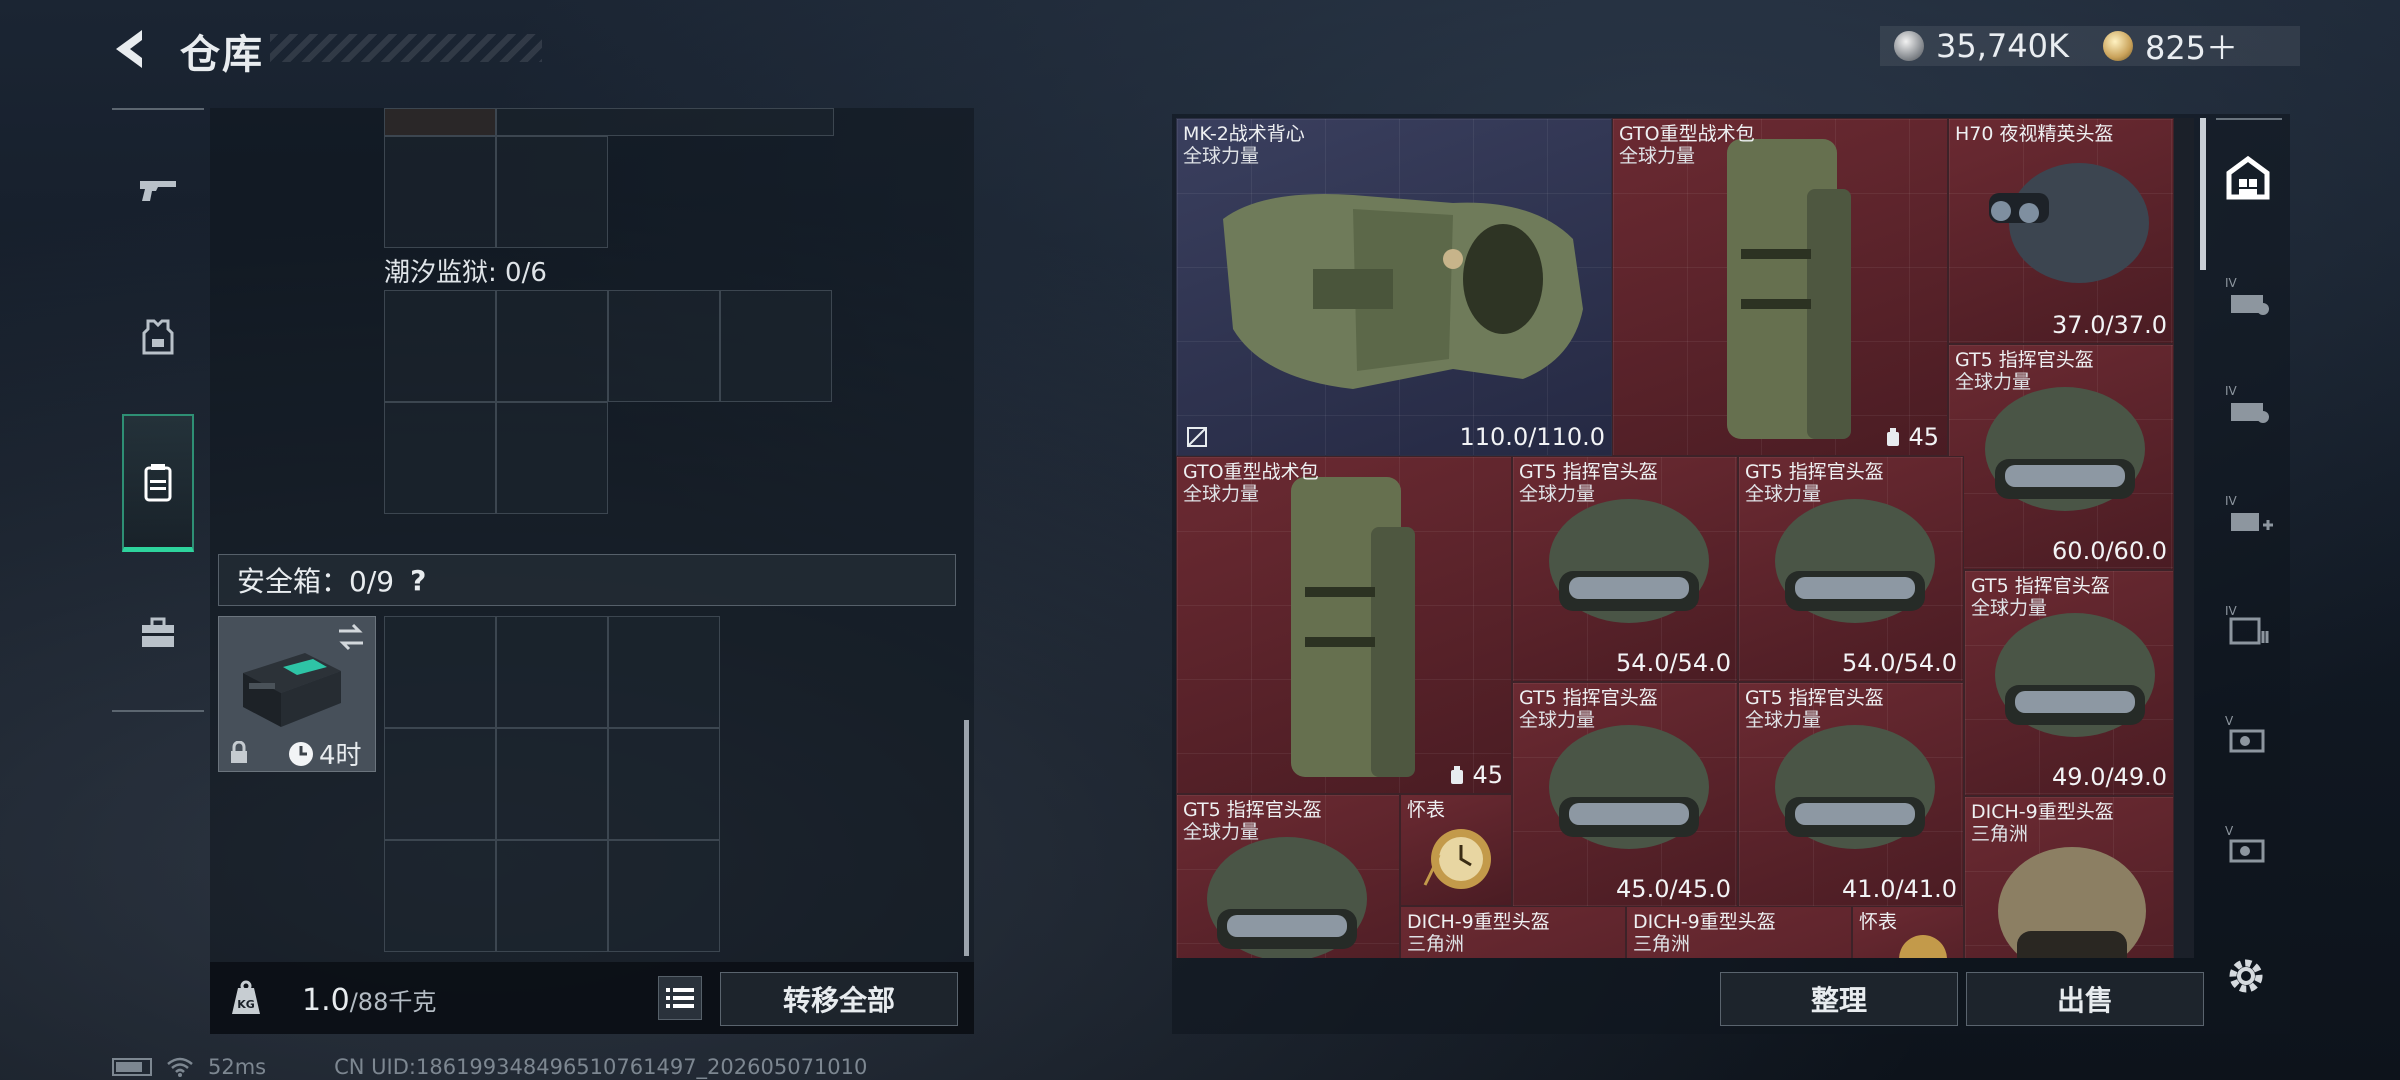  What do you see at coordinates (2203, 194) in the screenshot?
I see `warehouse-scrollbar` at bounding box center [2203, 194].